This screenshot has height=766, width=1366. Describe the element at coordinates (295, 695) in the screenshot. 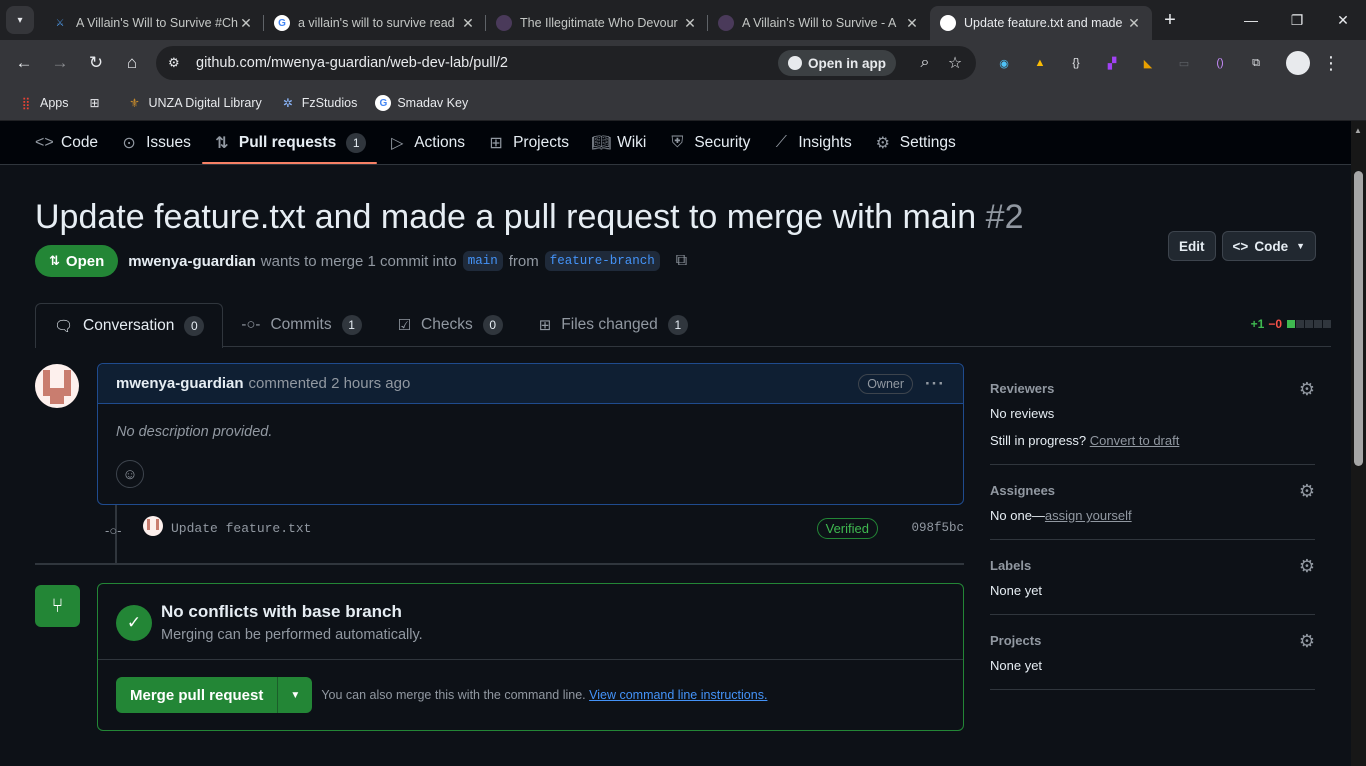

I see `merge-options-chevron-icon: ▼` at that location.